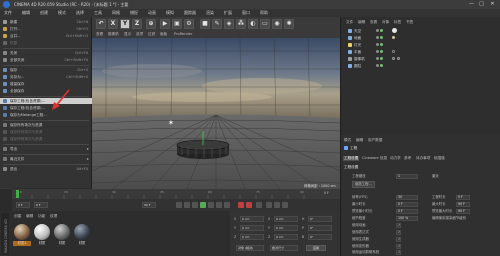 The height and width of the screenshot is (256, 500). What do you see at coordinates (407, 158) in the screenshot?
I see `tab-reference: 参考` at bounding box center [407, 158].